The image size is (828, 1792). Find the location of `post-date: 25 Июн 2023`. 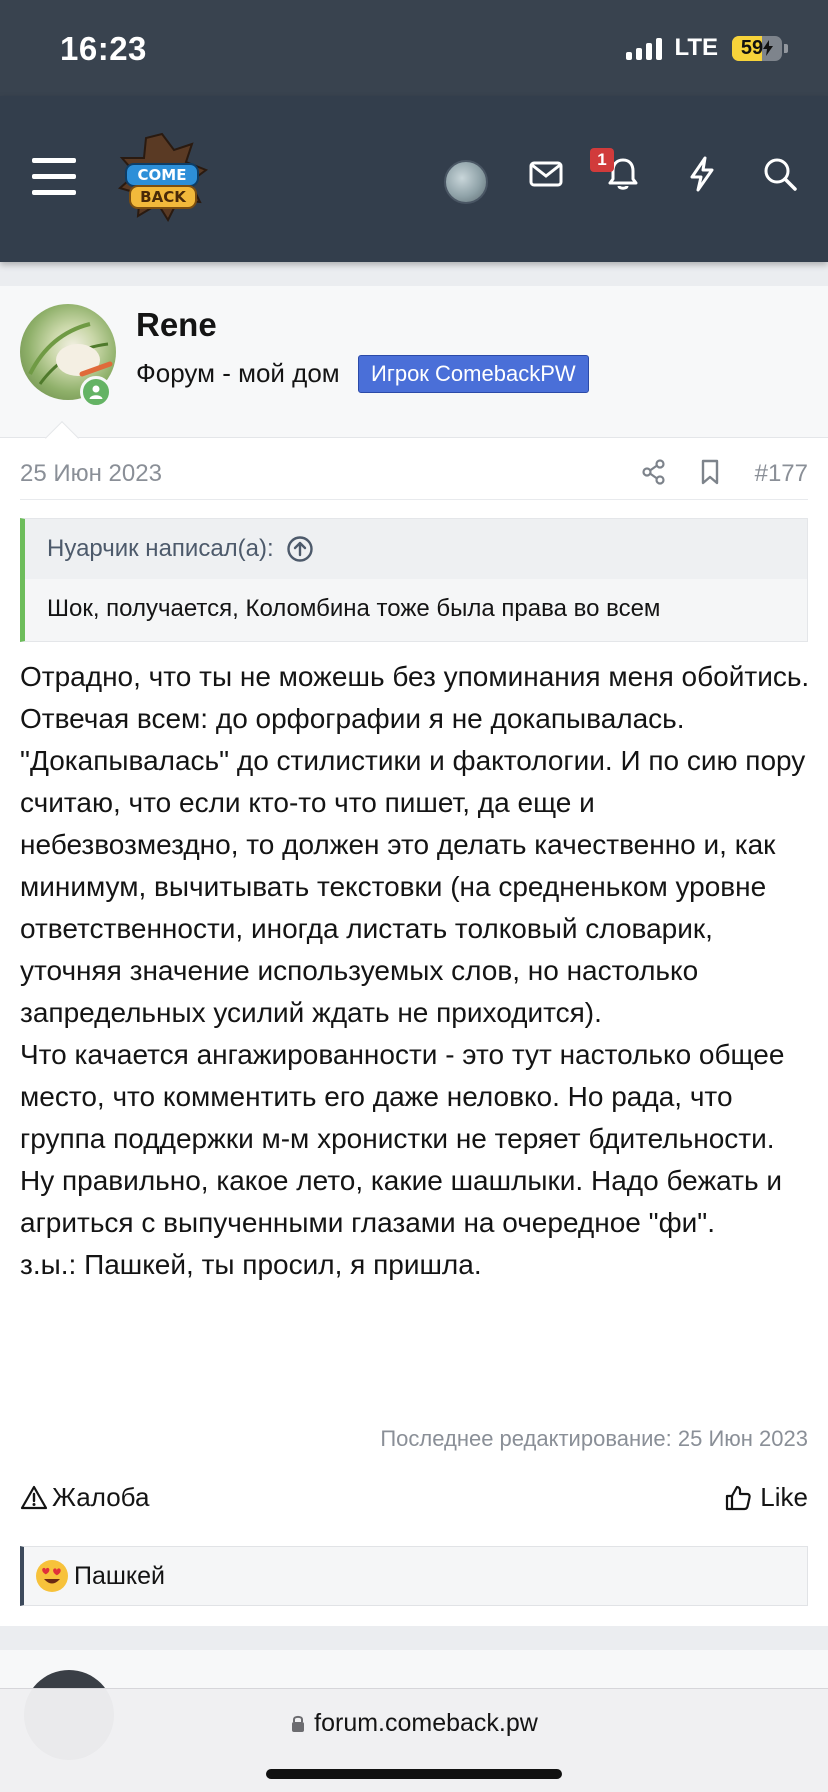

post-date: 25 Июн 2023 is located at coordinates (91, 474).